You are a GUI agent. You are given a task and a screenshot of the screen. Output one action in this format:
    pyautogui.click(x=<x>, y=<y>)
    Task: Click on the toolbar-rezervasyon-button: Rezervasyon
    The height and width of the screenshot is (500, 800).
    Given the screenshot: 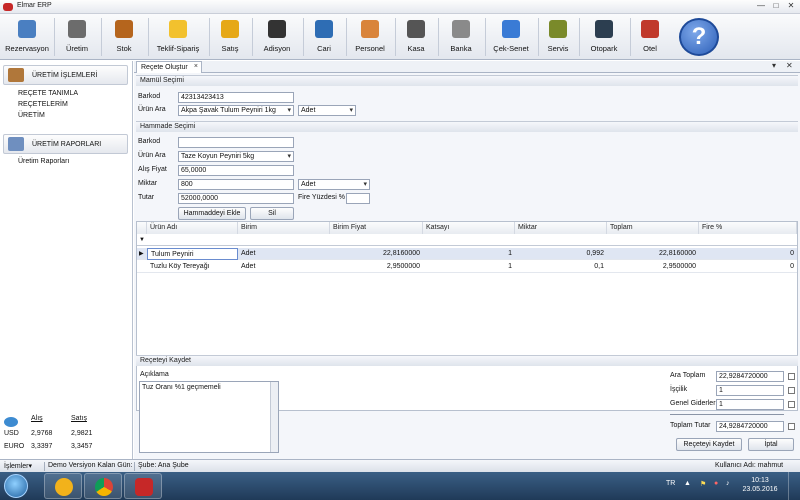 What is the action you would take?
    pyautogui.click(x=27, y=36)
    